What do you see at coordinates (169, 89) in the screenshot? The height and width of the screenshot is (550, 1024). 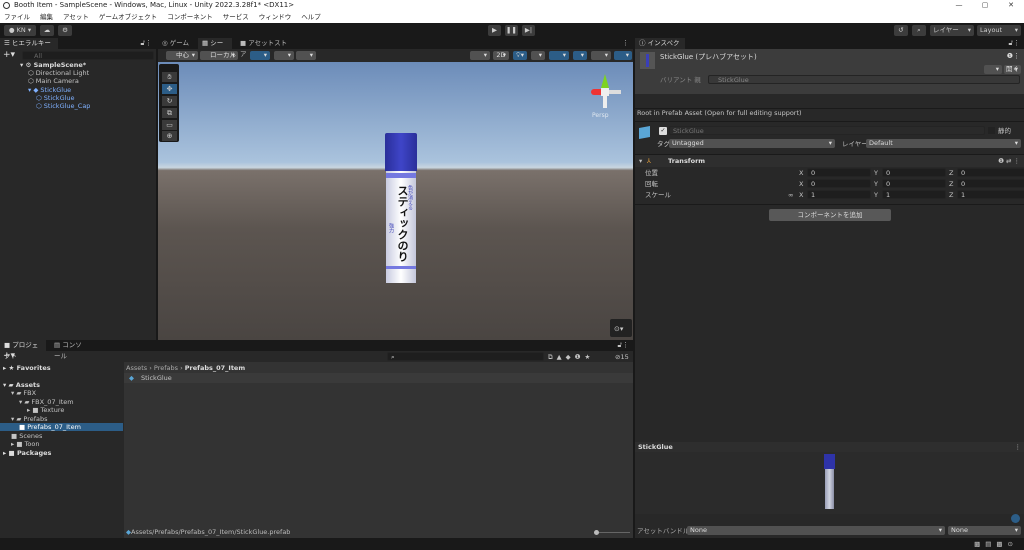 I see `move-tool-icon: ✥` at bounding box center [169, 89].